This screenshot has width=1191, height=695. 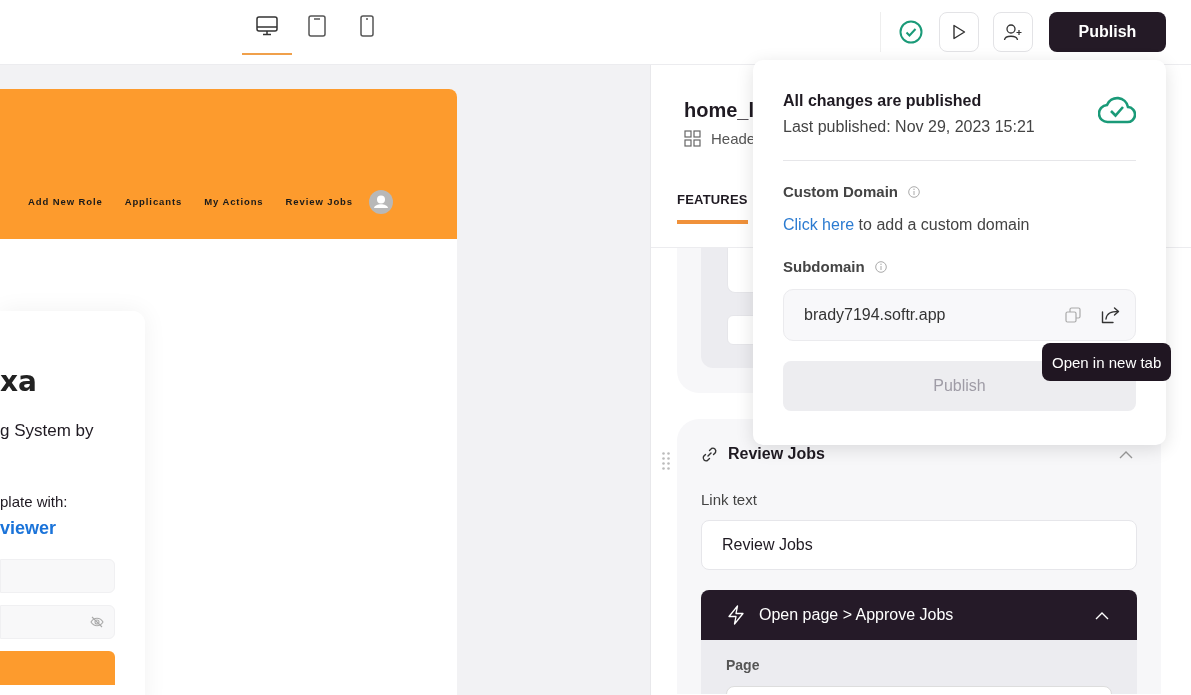 I want to click on nav-link: Review Jobs, so click(x=319, y=202).